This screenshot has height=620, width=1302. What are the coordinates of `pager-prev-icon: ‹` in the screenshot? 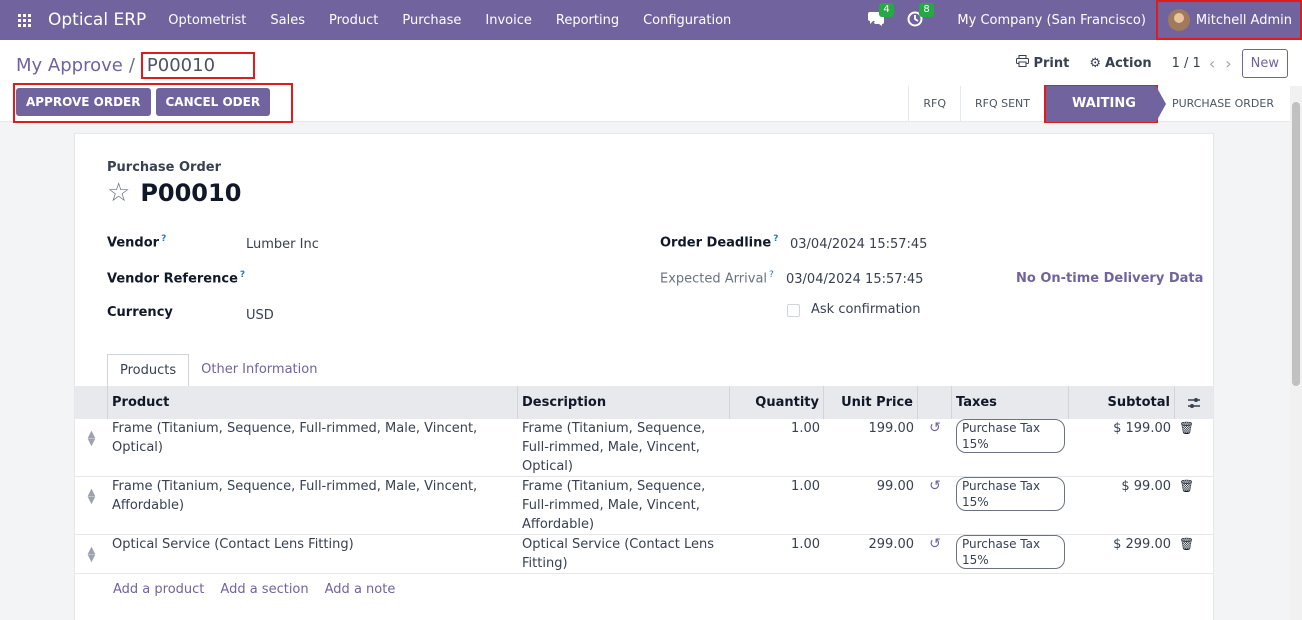 It's located at (1212, 63).